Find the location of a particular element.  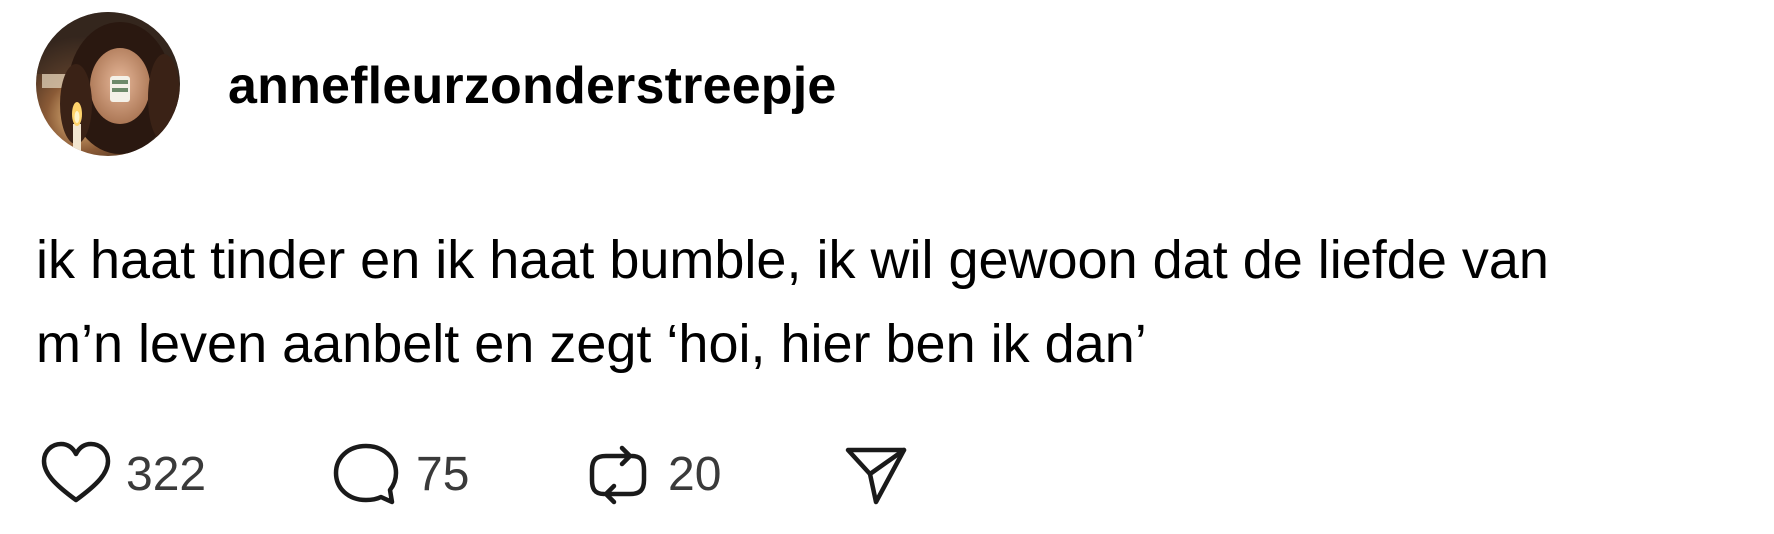

send-icon is located at coordinates (876, 475).